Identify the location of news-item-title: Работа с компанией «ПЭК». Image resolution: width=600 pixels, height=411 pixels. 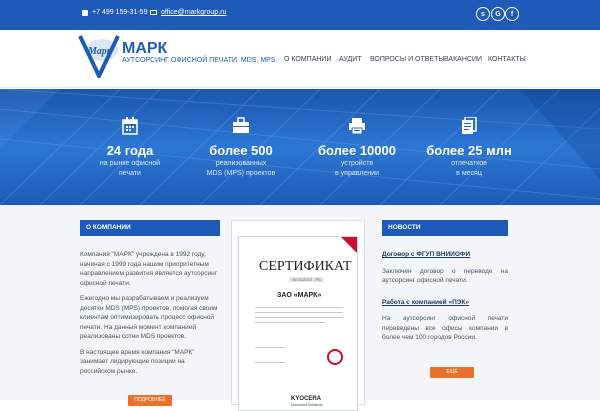
(445, 303).